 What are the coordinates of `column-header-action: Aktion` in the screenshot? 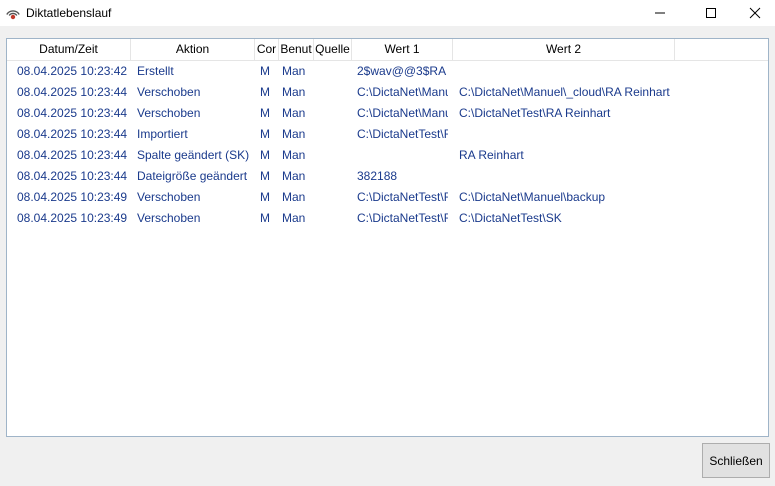 It's located at (193, 49).